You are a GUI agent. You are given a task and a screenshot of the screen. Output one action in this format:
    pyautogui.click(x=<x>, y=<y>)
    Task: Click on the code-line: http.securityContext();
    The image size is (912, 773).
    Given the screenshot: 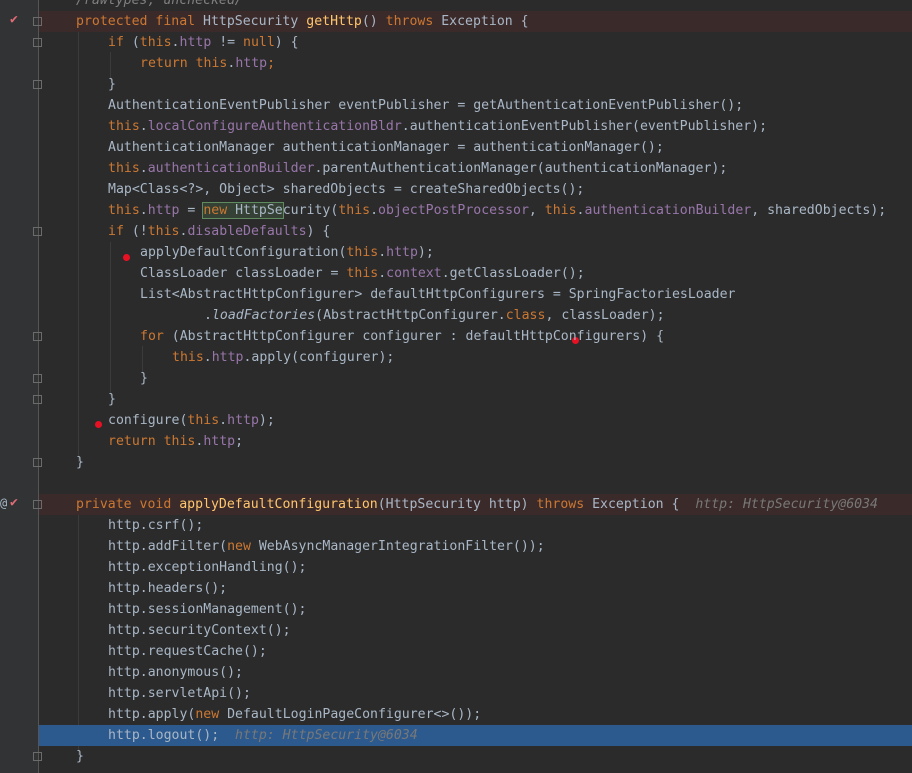 What is the action you would take?
    pyautogui.click(x=456, y=630)
    